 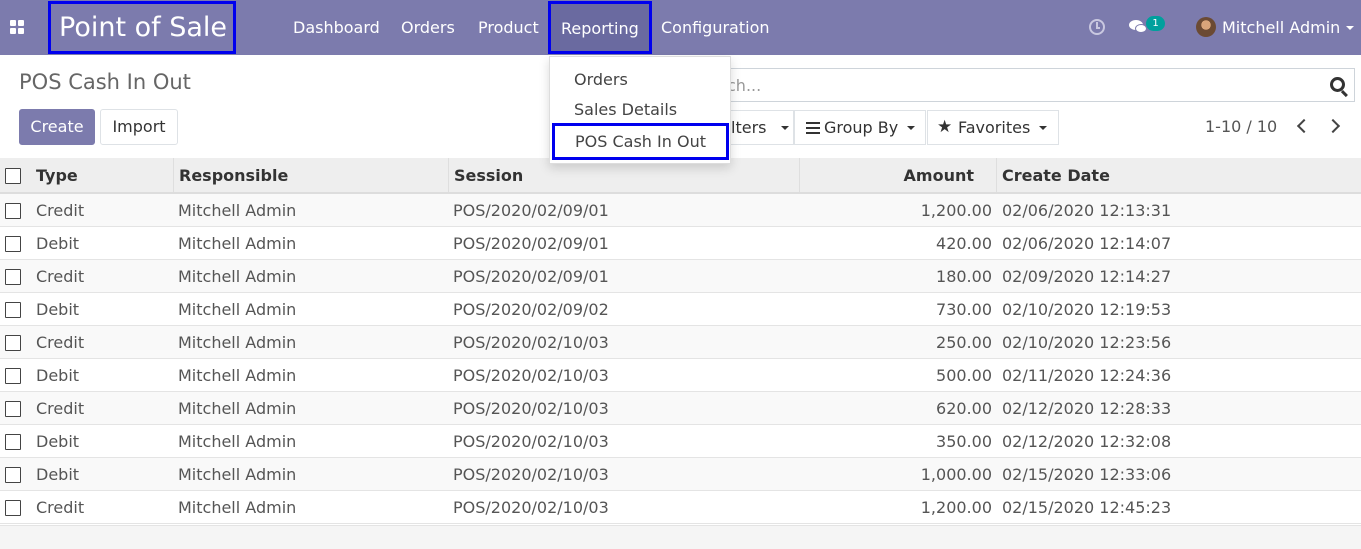 I want to click on menu-orders: Orders, so click(x=428, y=27).